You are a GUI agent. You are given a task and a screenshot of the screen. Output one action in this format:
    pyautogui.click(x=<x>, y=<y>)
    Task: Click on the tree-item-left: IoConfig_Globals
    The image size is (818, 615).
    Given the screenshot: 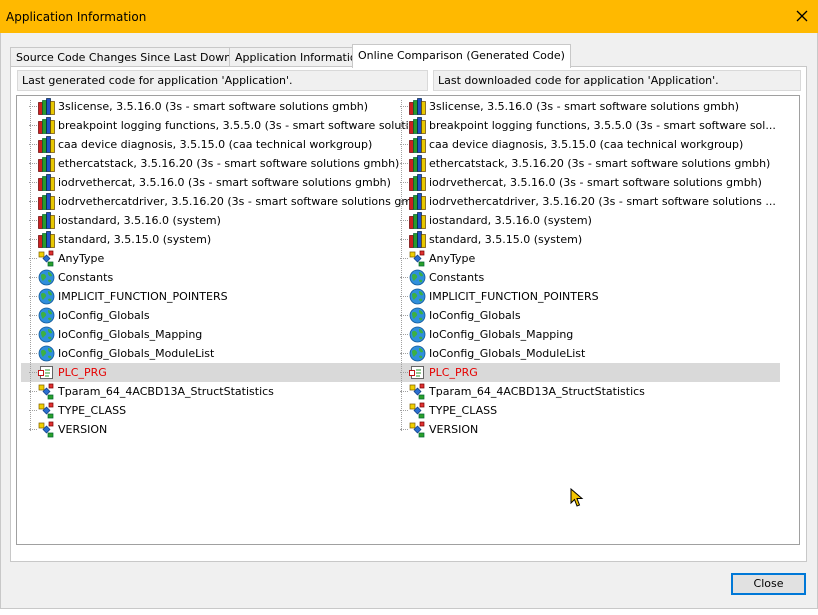 What is the action you would take?
    pyautogui.click(x=226, y=315)
    